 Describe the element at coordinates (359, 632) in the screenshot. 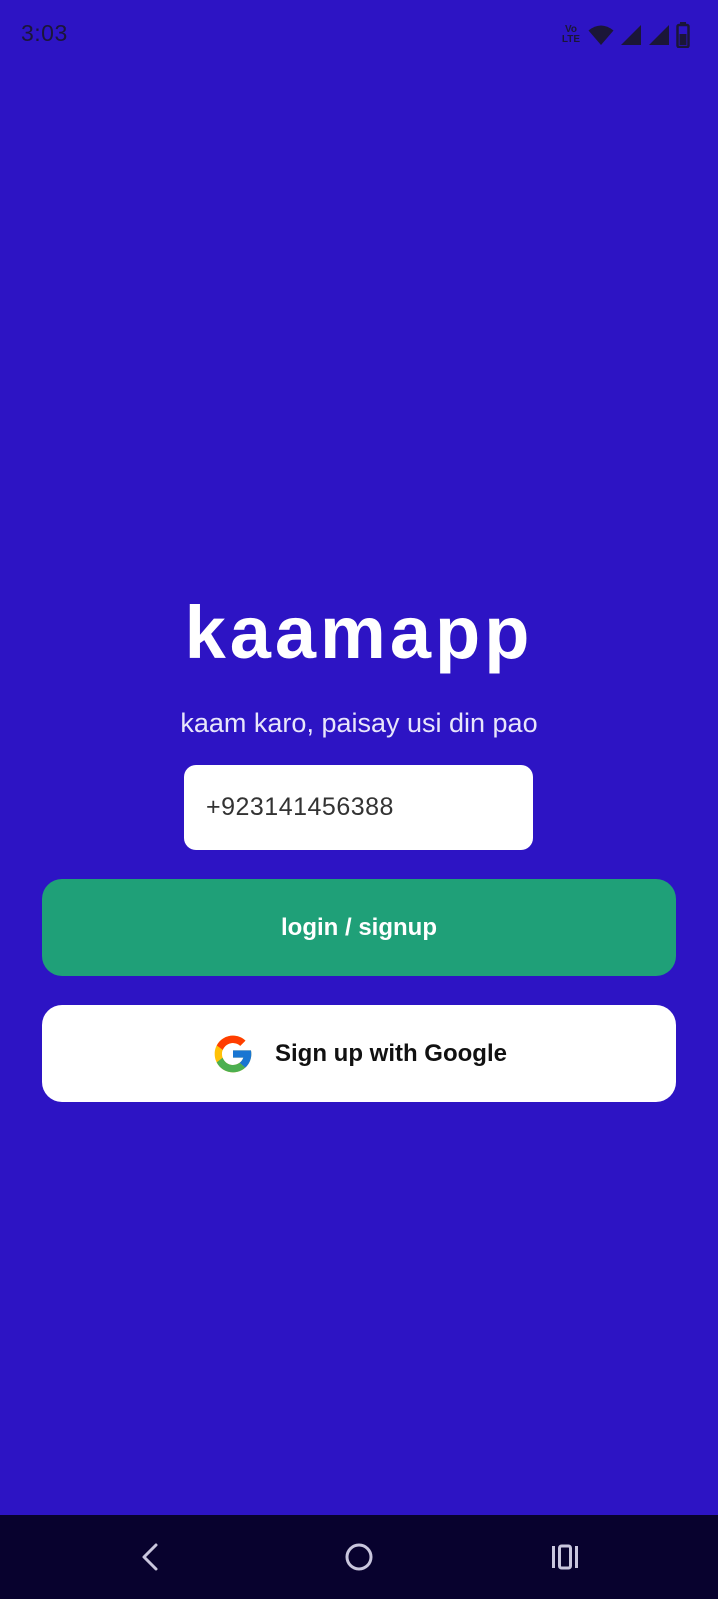

I see `app-title: kaamapp` at that location.